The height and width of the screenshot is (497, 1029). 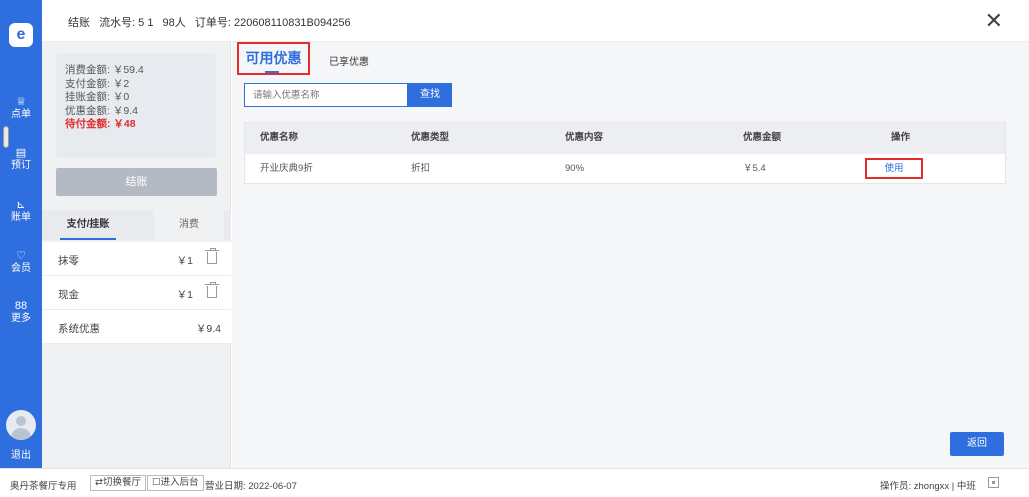 What do you see at coordinates (326, 95) in the screenshot?
I see `discount-search-input` at bounding box center [326, 95].